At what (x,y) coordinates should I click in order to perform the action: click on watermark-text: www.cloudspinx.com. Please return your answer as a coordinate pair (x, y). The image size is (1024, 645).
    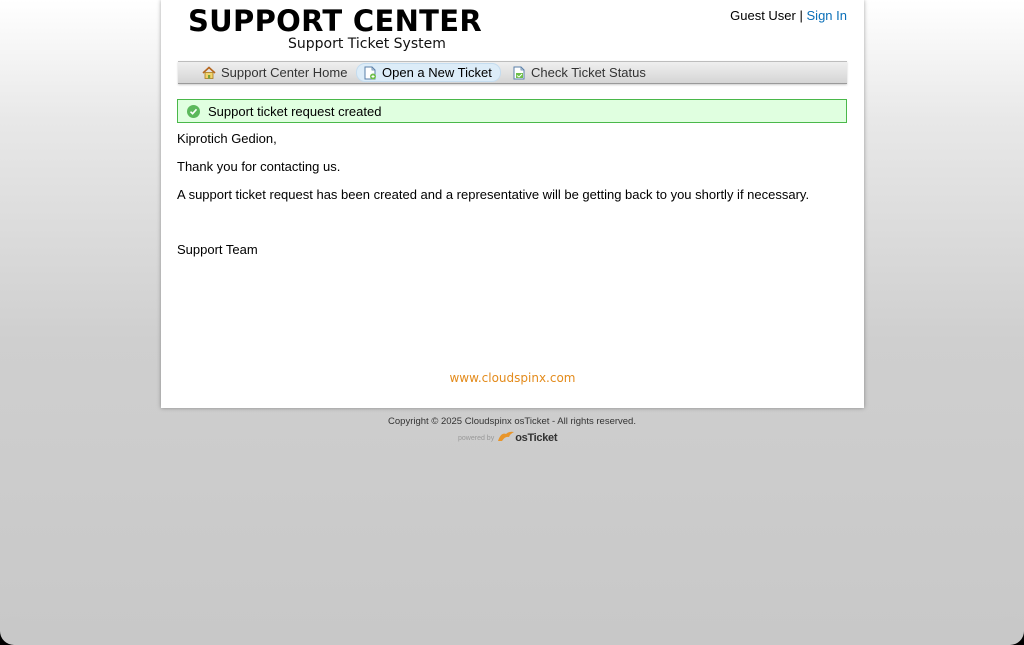
    Looking at the image, I should click on (512, 378).